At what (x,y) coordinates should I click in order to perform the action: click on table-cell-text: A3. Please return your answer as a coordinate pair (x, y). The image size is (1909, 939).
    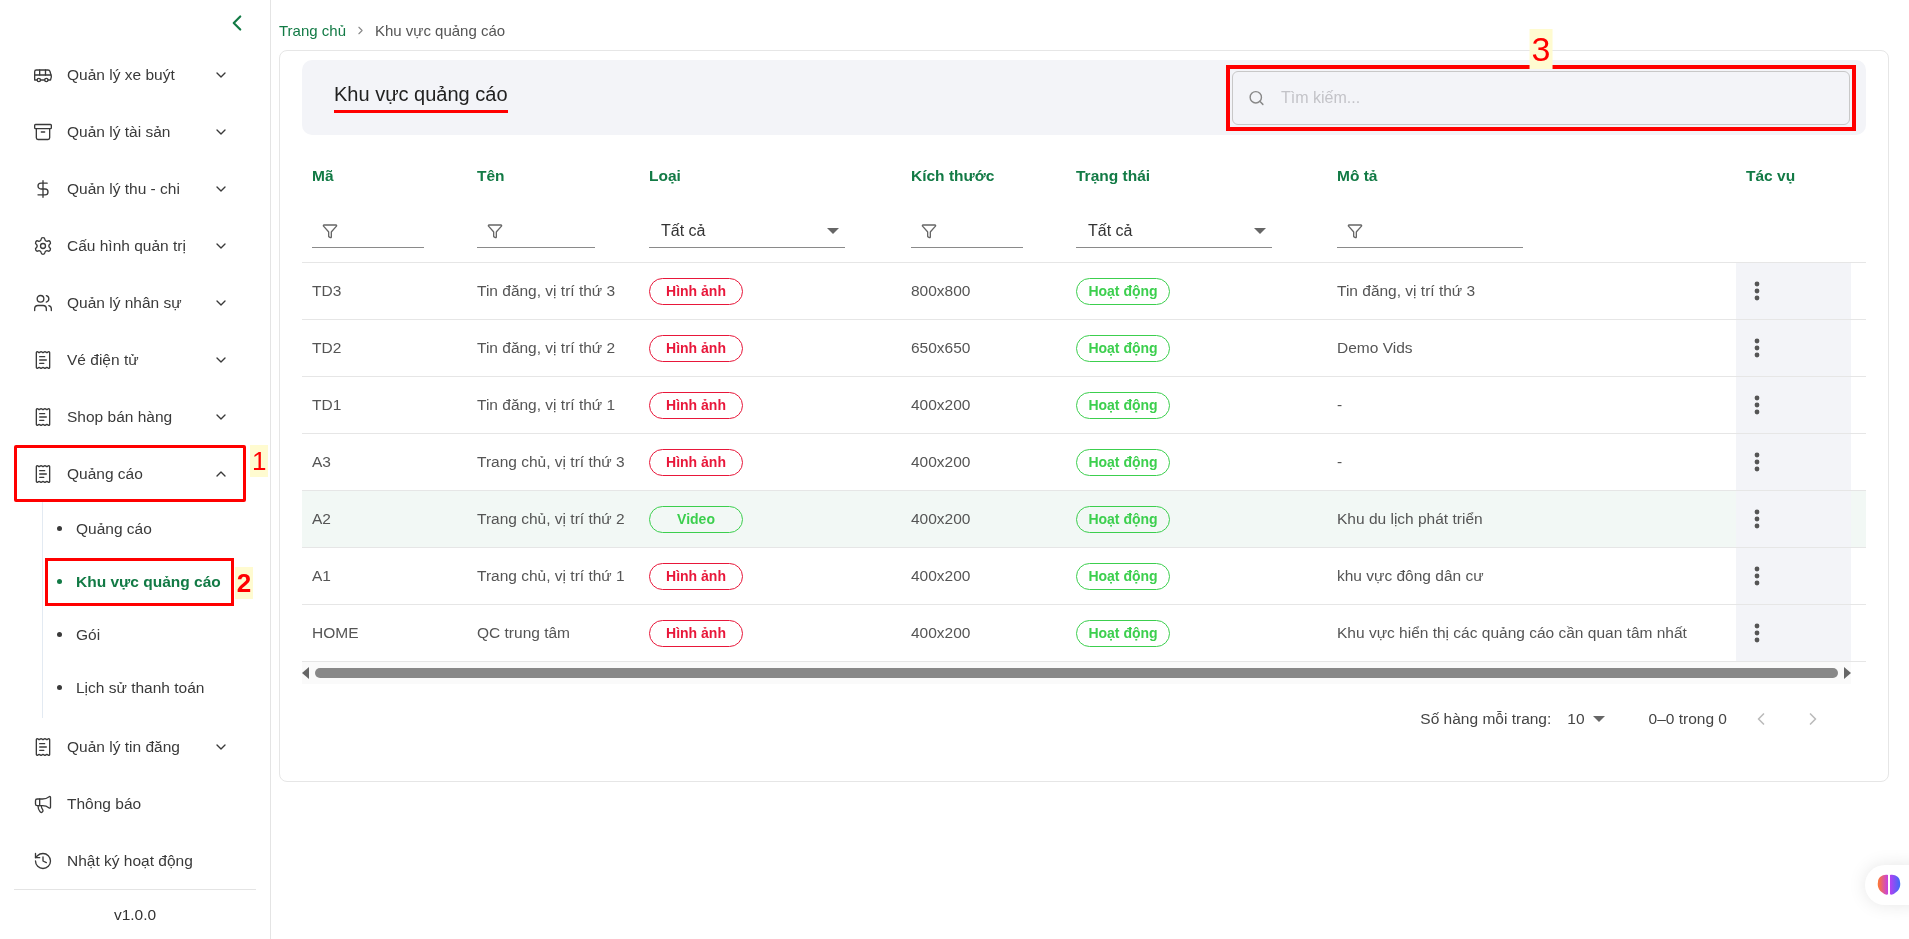
    Looking at the image, I should click on (321, 462).